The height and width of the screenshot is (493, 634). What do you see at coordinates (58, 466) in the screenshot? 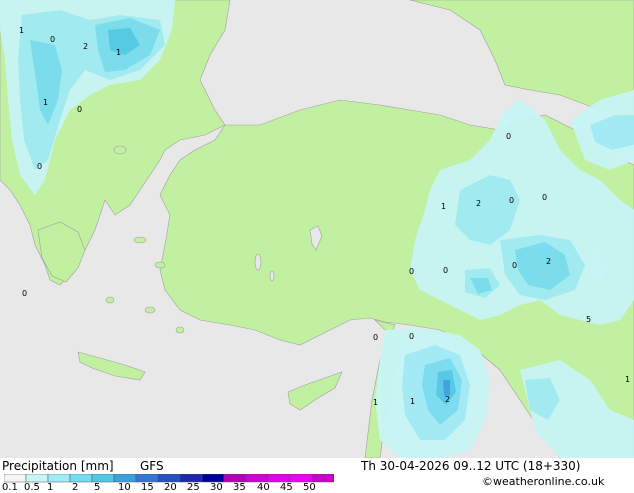
I see `footer-title: Precipitation [mm]` at bounding box center [58, 466].